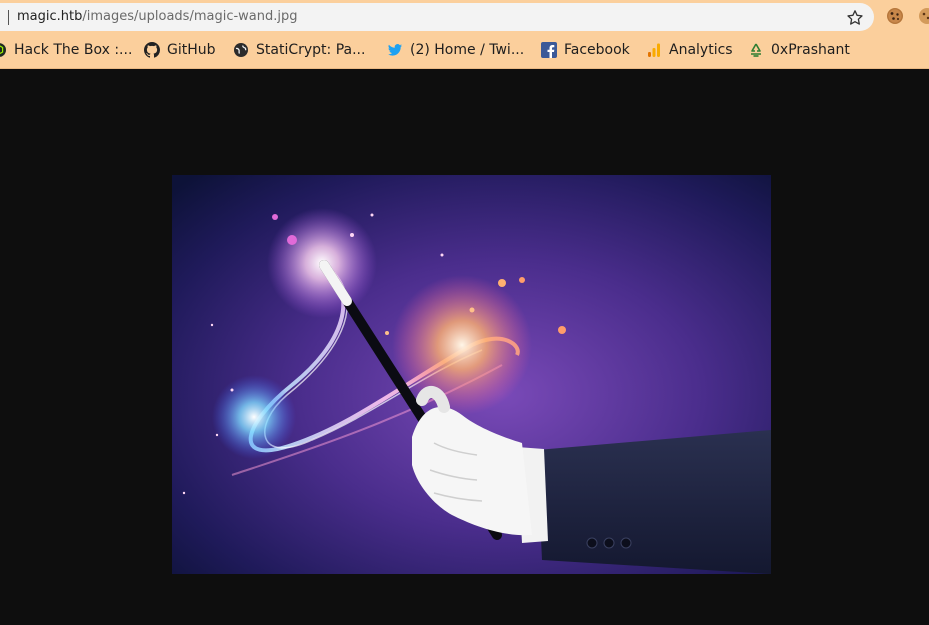  I want to click on text-cursor, so click(8, 17).